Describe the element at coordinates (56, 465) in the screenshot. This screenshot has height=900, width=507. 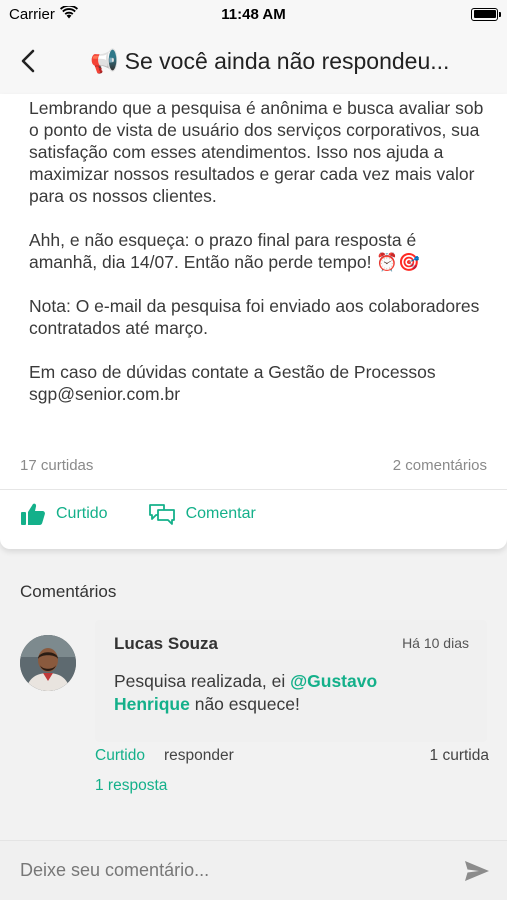
I see `likes-count: 17 curtidas` at that location.